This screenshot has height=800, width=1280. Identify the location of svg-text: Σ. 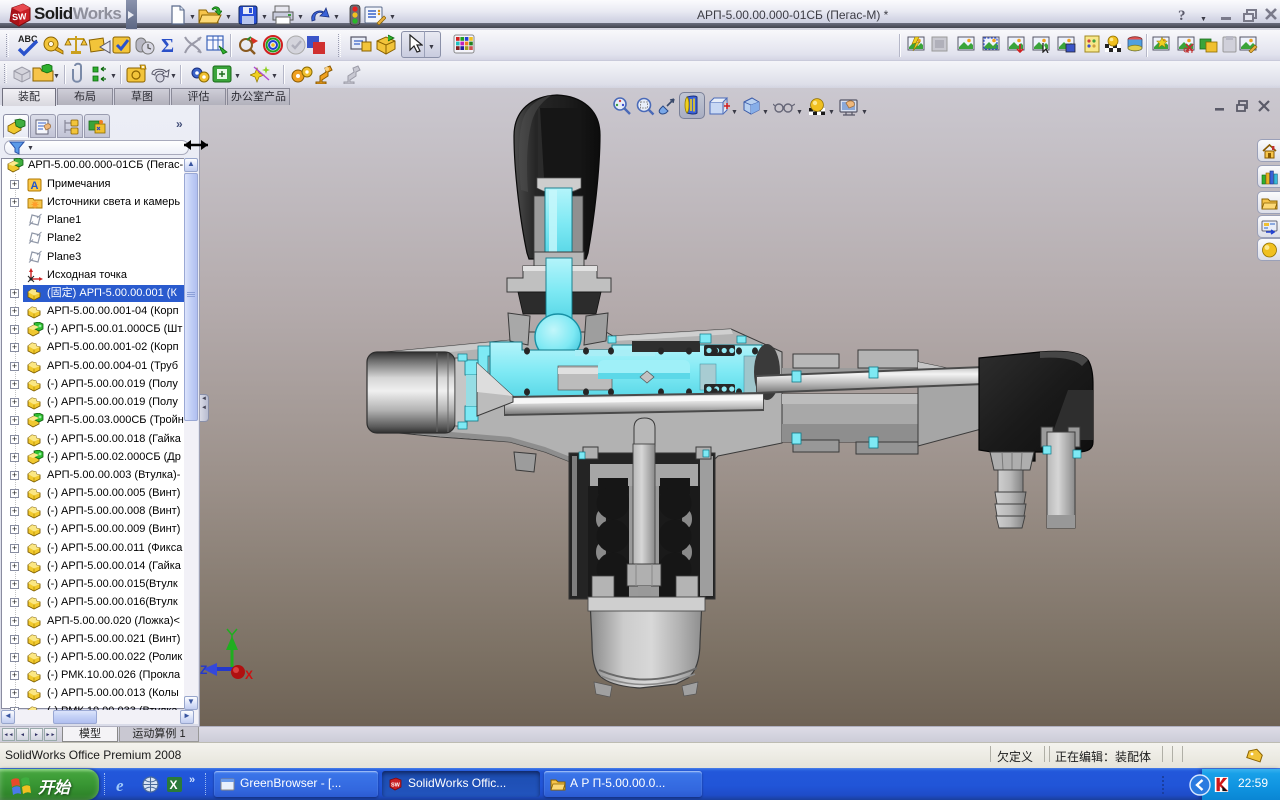
(167, 46).